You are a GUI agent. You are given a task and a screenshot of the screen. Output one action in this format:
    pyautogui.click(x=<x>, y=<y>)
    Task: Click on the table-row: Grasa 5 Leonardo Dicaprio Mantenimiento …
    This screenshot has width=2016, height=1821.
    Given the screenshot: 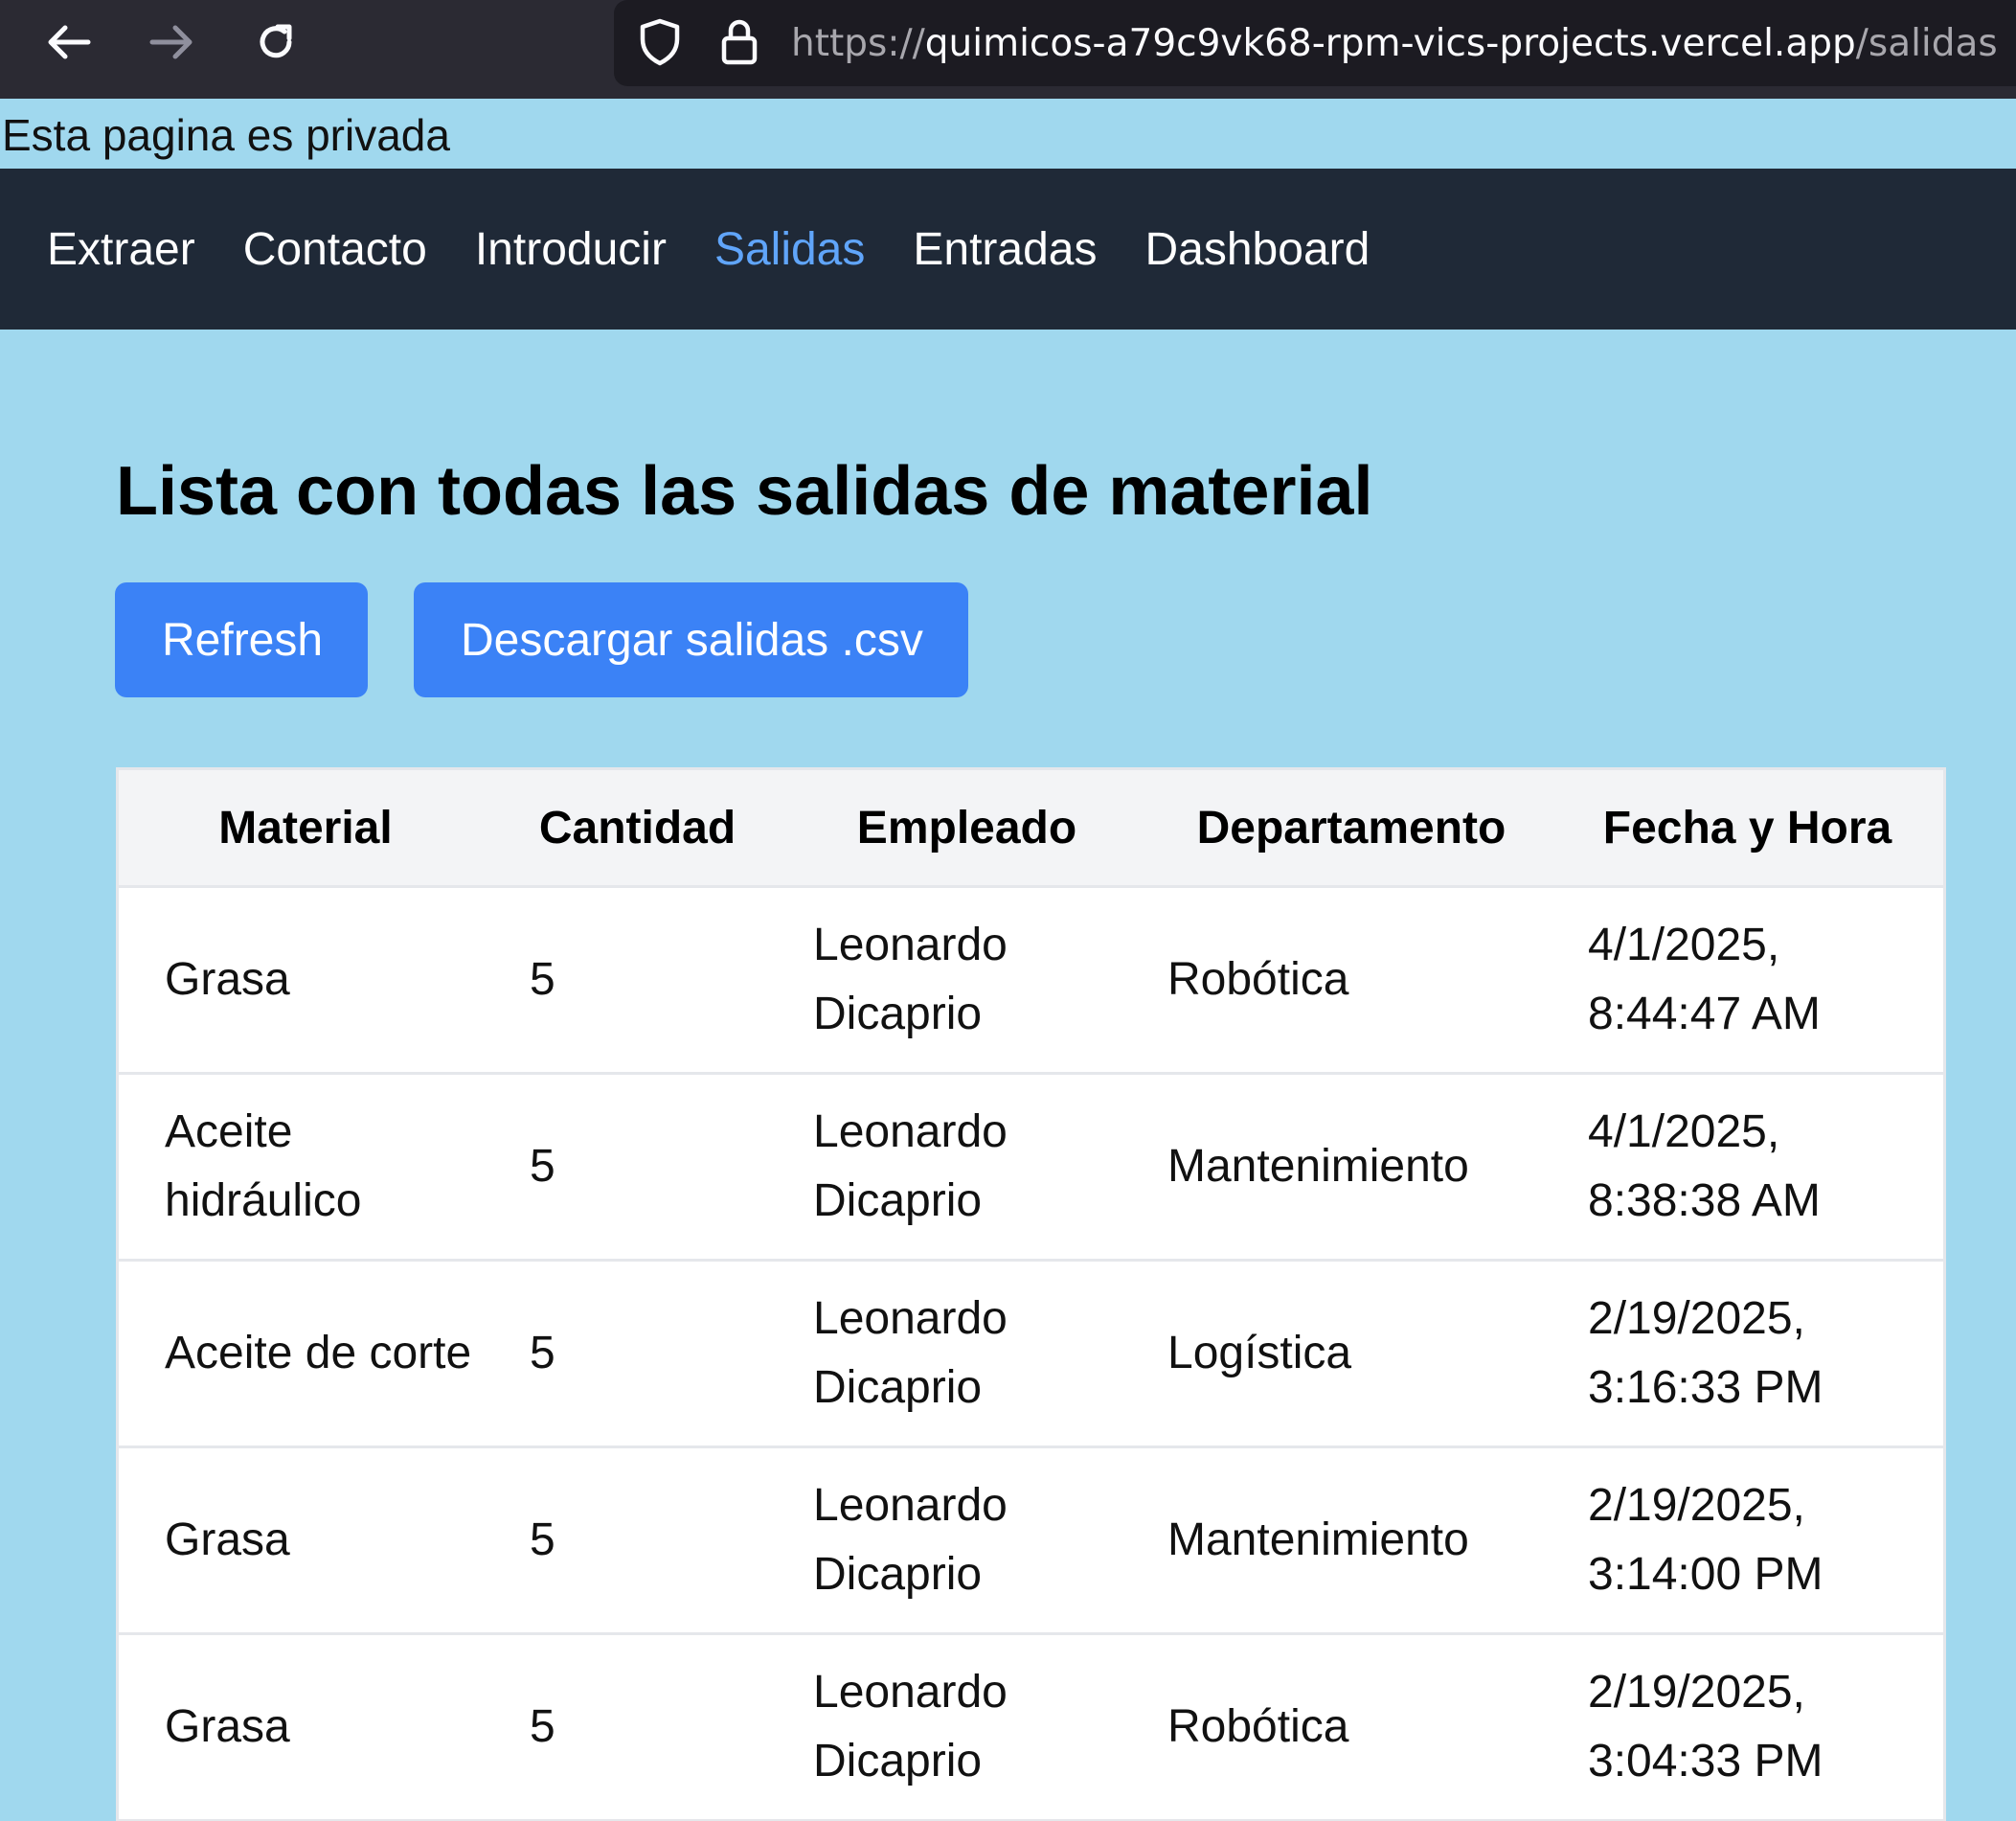 What is the action you would take?
    pyautogui.click(x=1031, y=1540)
    